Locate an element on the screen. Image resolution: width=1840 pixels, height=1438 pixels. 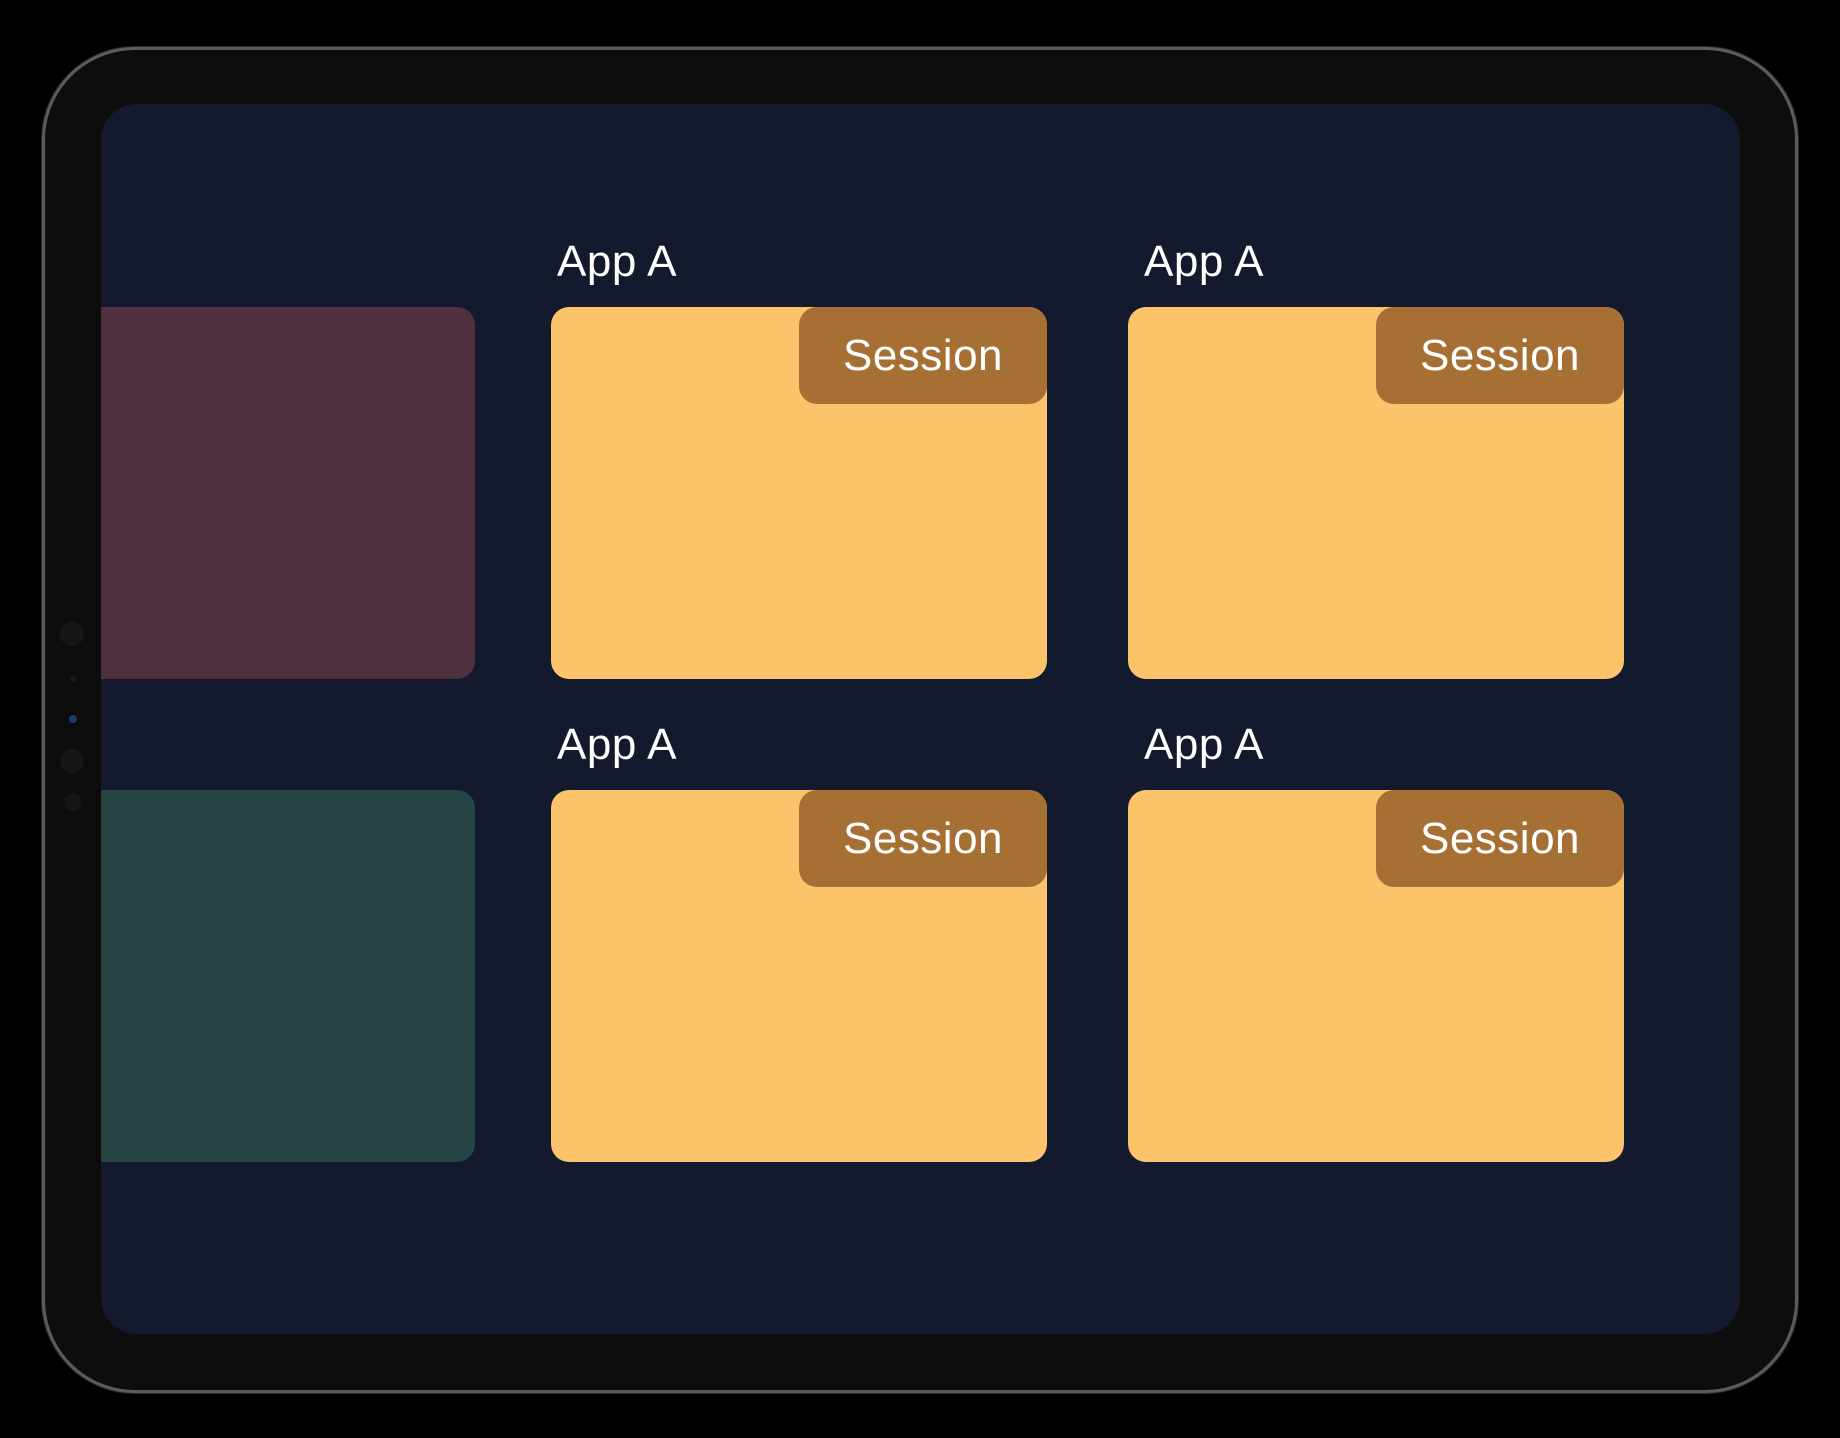
side-card-teal is located at coordinates (288, 976).